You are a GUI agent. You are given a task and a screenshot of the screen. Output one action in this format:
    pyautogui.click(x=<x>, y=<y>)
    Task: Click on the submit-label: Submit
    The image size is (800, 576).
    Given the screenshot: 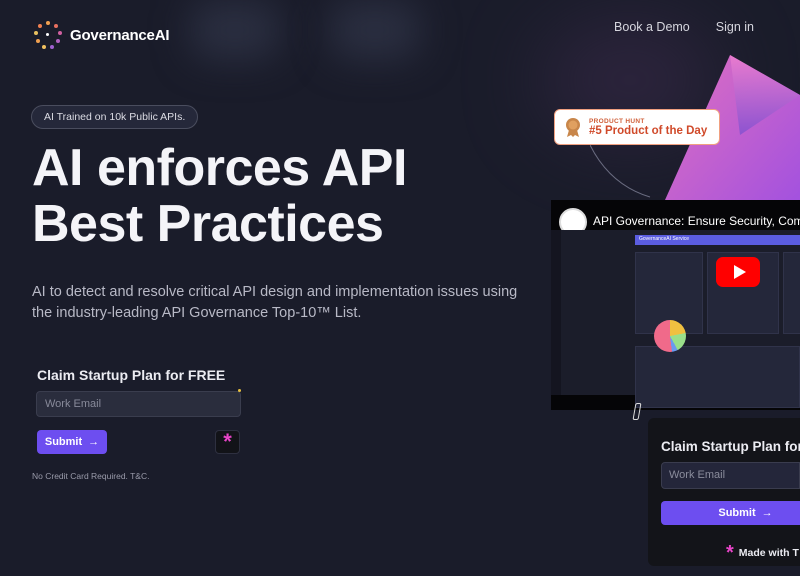 What is the action you would take?
    pyautogui.click(x=63, y=442)
    